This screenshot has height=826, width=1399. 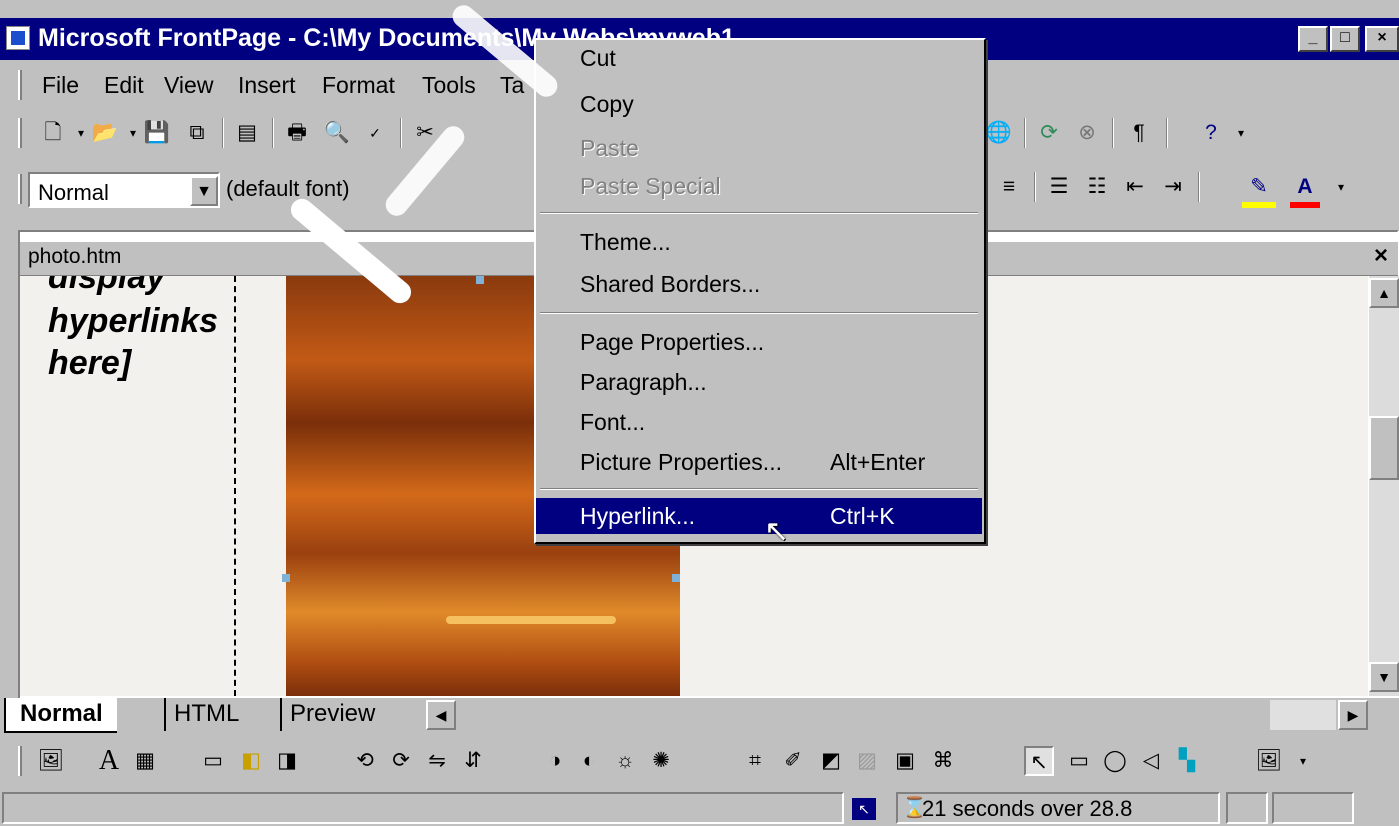 I want to click on menu-item-paste: Paste, so click(x=759, y=148).